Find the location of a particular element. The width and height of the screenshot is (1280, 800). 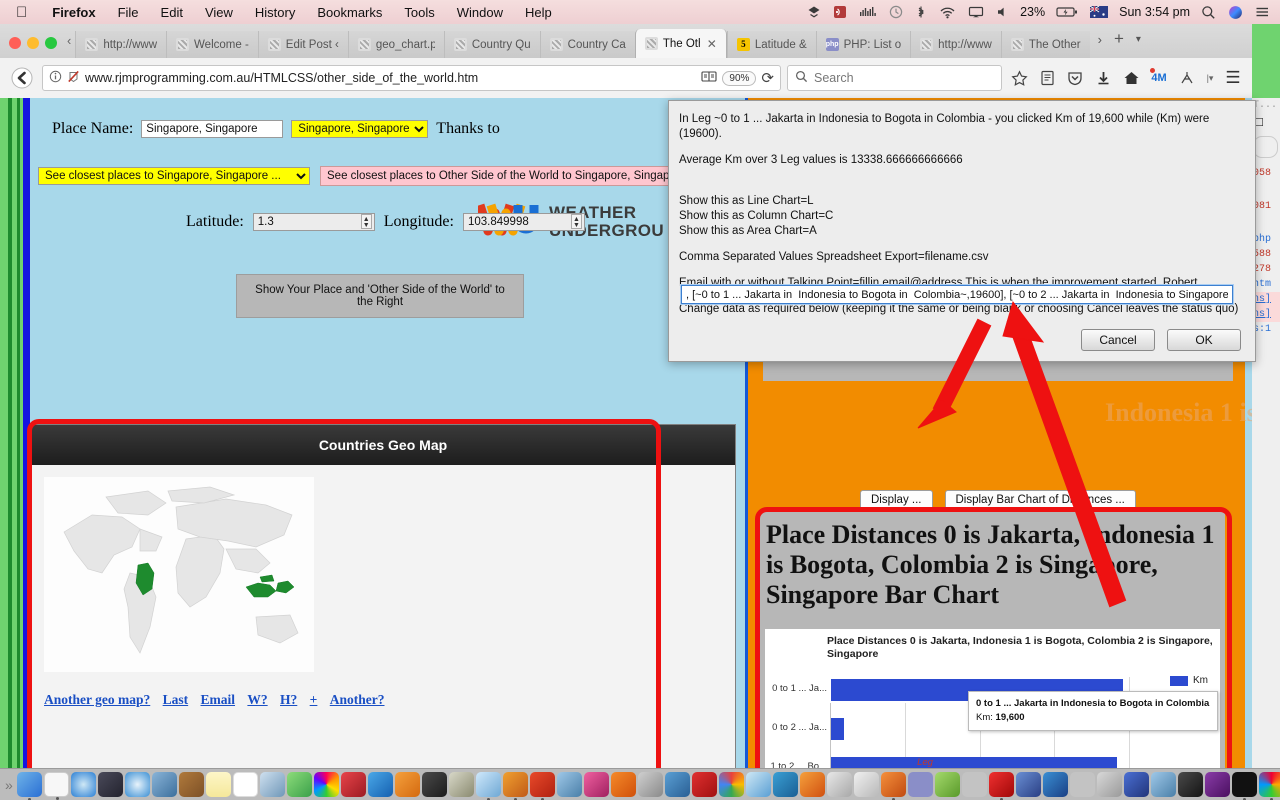

tab-item: 5 Latitude & is located at coordinates (771, 44).